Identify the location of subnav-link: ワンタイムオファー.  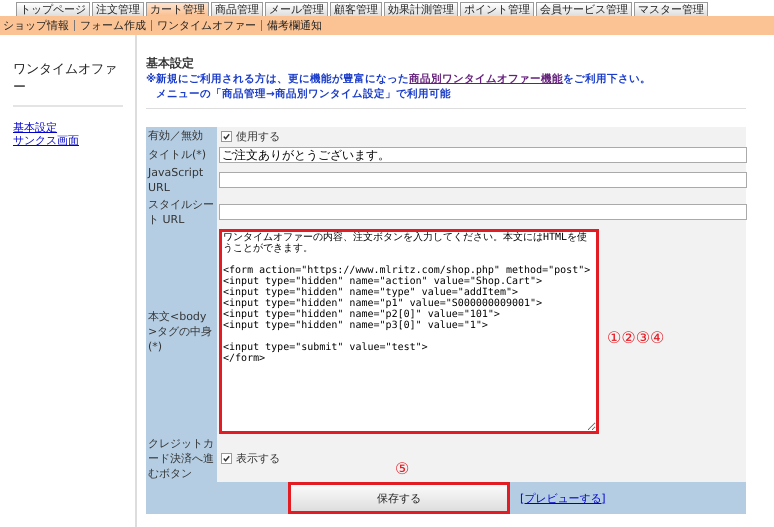
(206, 25).